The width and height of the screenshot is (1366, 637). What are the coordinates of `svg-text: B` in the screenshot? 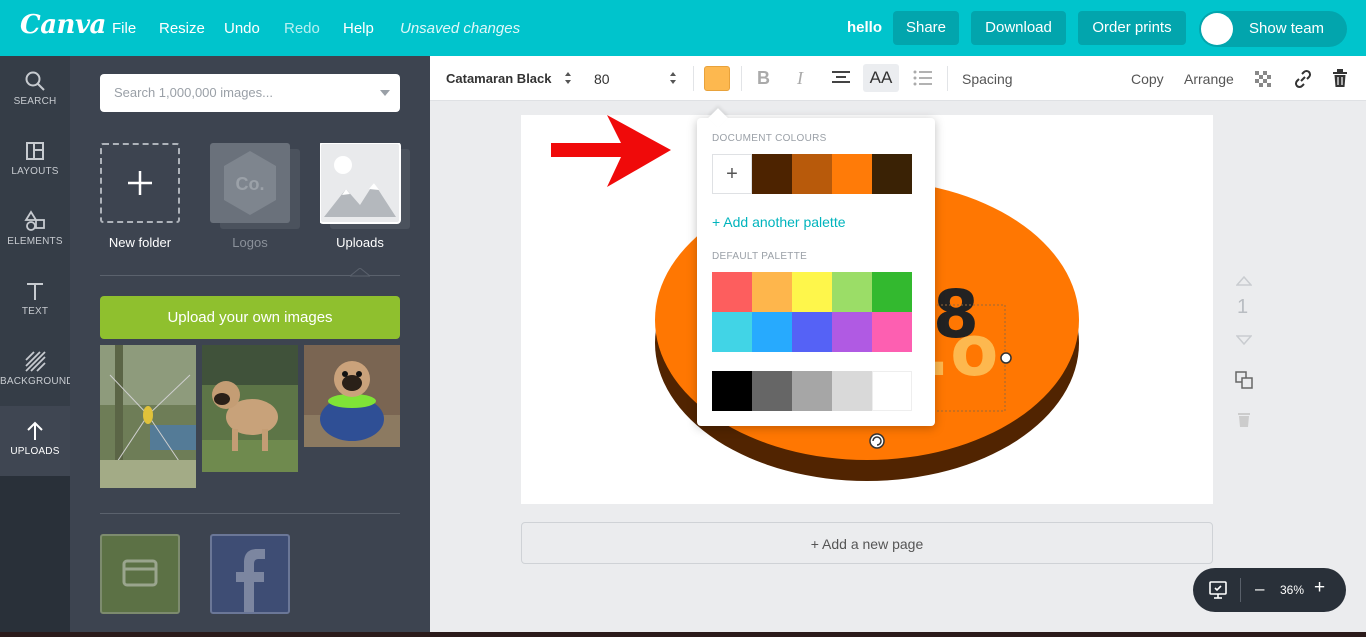 It's located at (763, 78).